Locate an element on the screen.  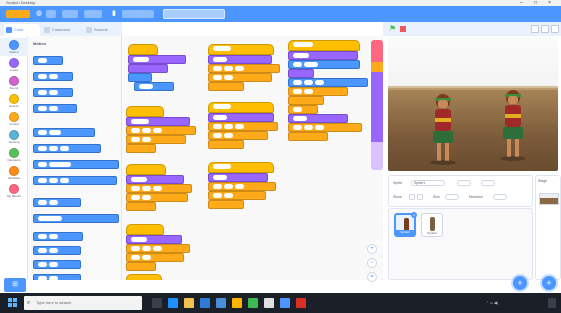
code-area-scrollbar is located at coordinates (377, 105).